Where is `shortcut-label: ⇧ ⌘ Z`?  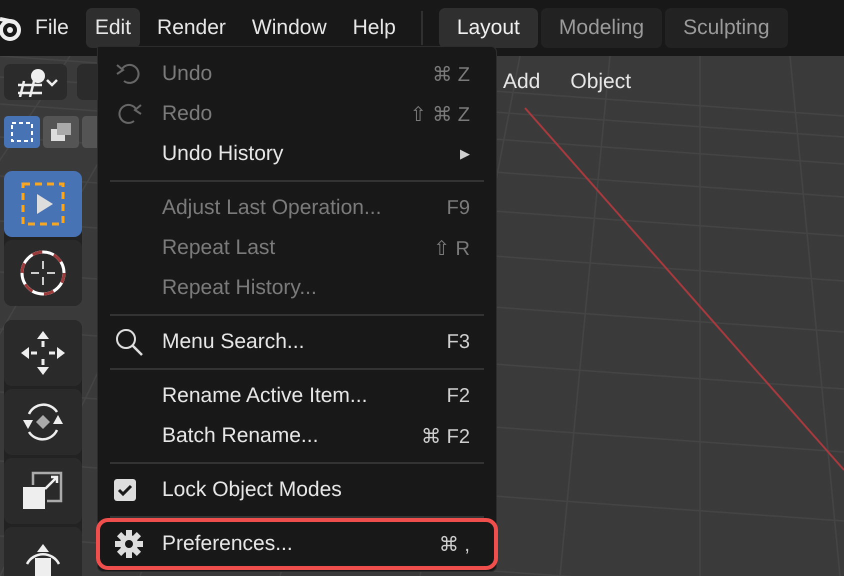 shortcut-label: ⇧ ⌘ Z is located at coordinates (440, 114).